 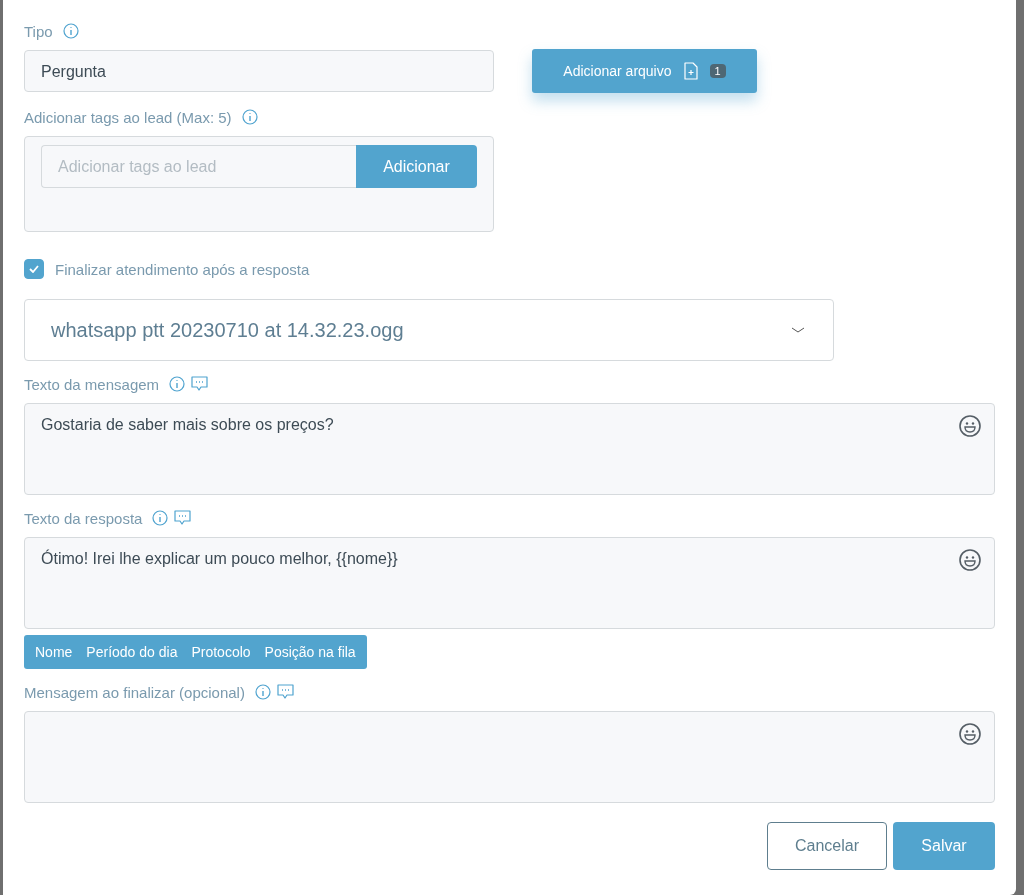 I want to click on variable-chip: Período do dia, so click(x=132, y=652).